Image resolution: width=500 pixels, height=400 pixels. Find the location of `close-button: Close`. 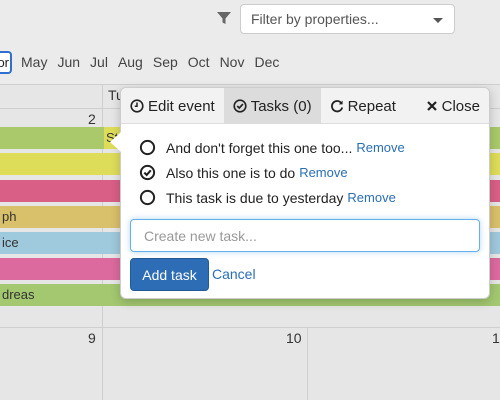

close-button: Close is located at coordinates (453, 106).